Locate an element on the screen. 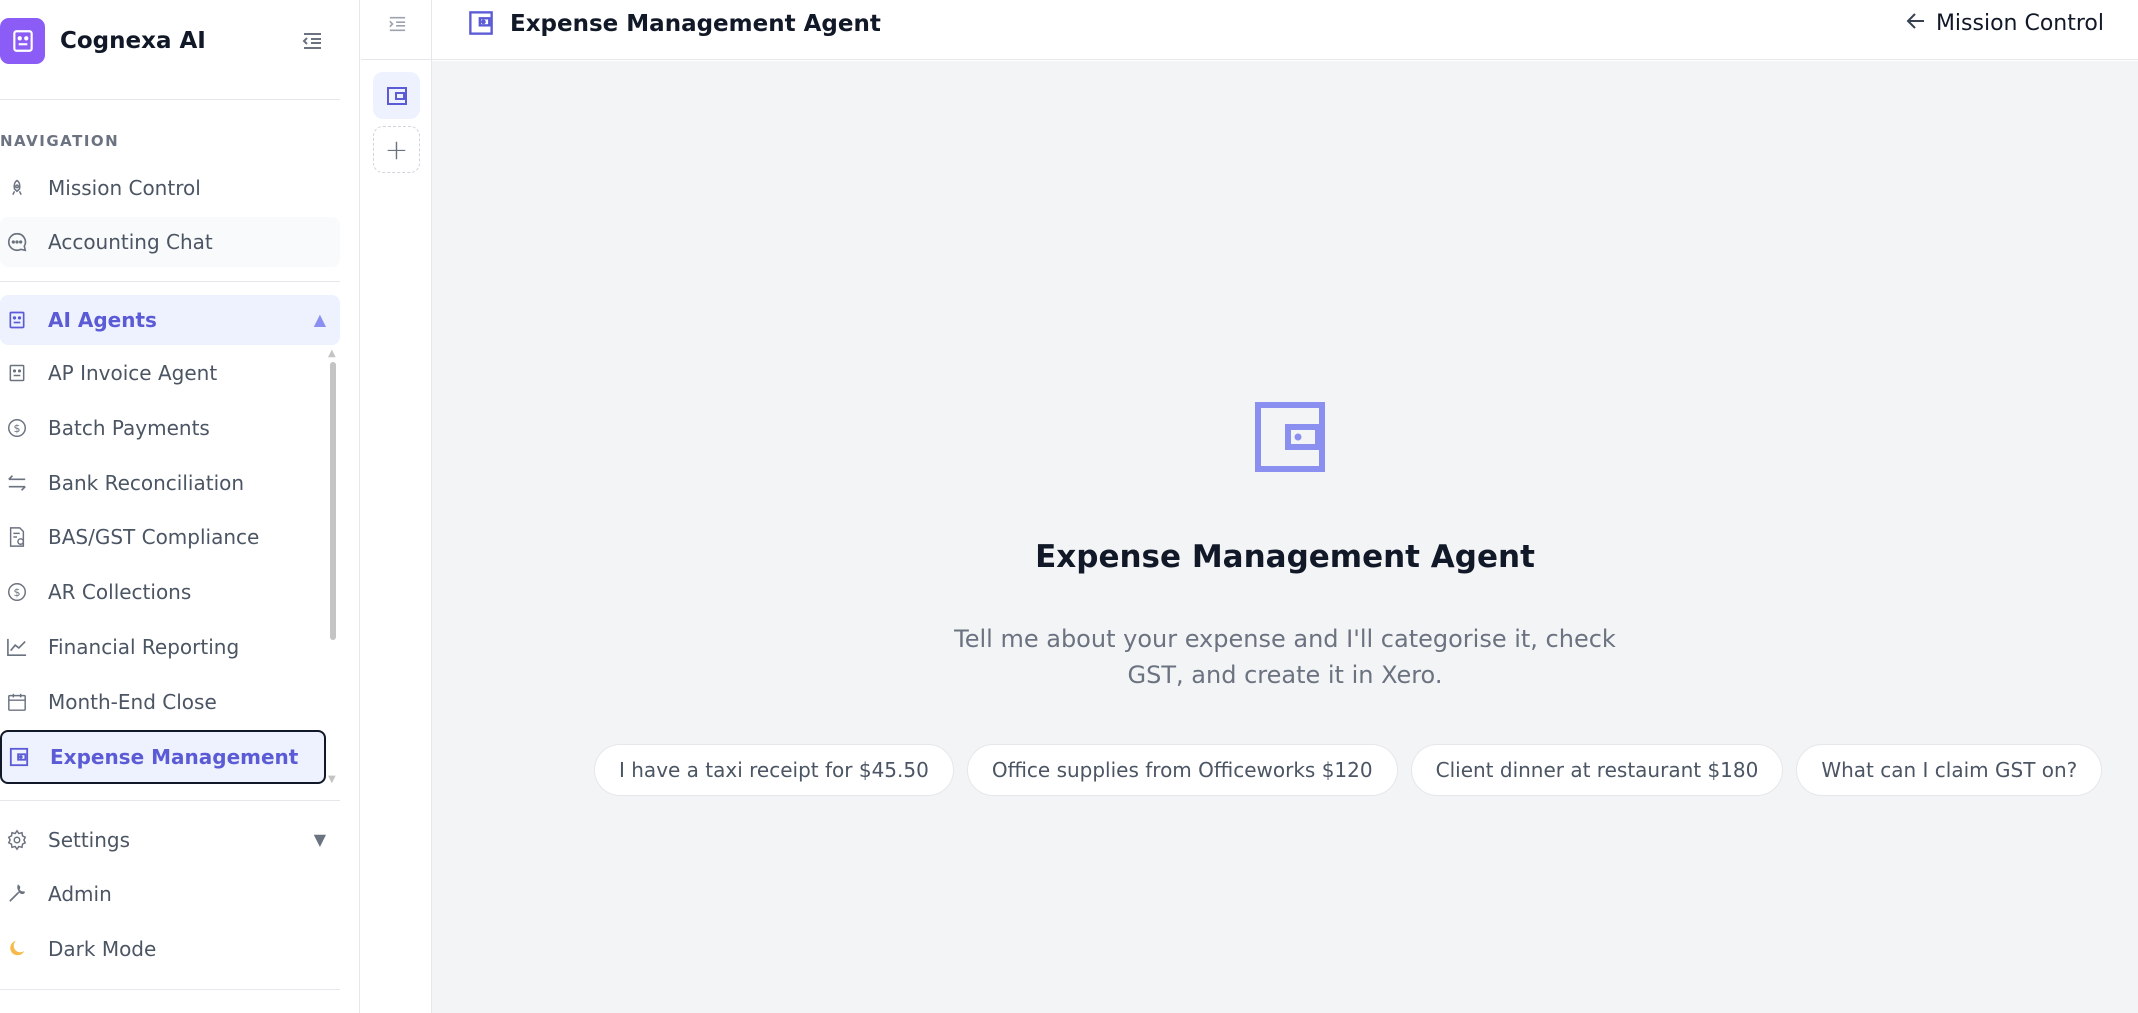 The height and width of the screenshot is (1013, 2138). sidebar-item-bank-reconciliation: Bank Reconciliation is located at coordinates (170, 483).